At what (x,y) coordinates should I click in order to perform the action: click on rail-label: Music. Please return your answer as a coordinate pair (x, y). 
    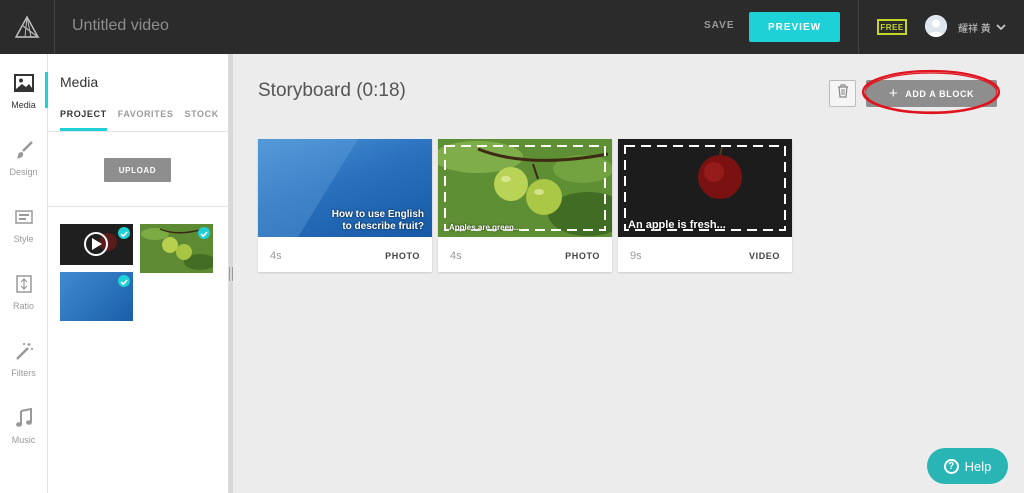
    Looking at the image, I should click on (23, 440).